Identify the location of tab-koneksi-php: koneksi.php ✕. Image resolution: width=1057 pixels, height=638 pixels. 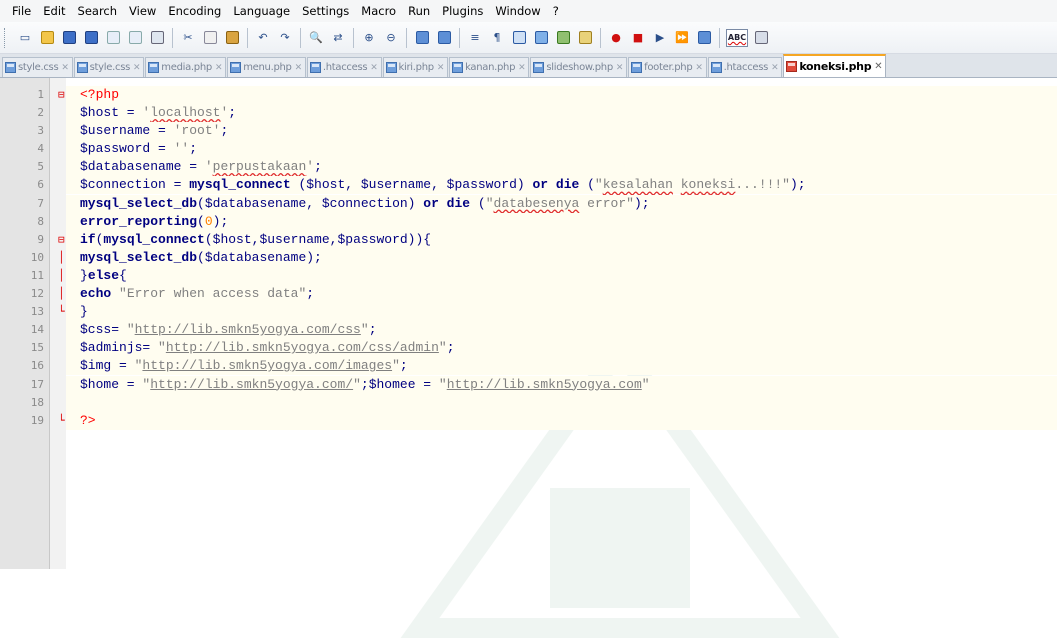
(835, 65).